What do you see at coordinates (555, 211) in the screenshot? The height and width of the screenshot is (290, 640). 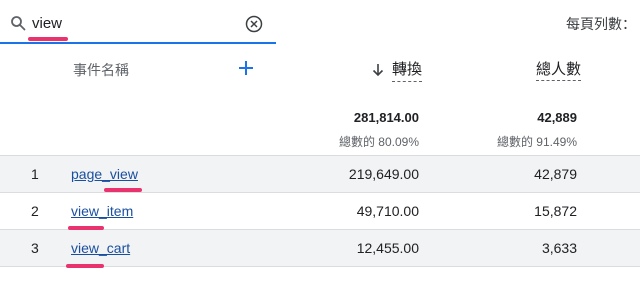 I see `row-users: 15,872` at bounding box center [555, 211].